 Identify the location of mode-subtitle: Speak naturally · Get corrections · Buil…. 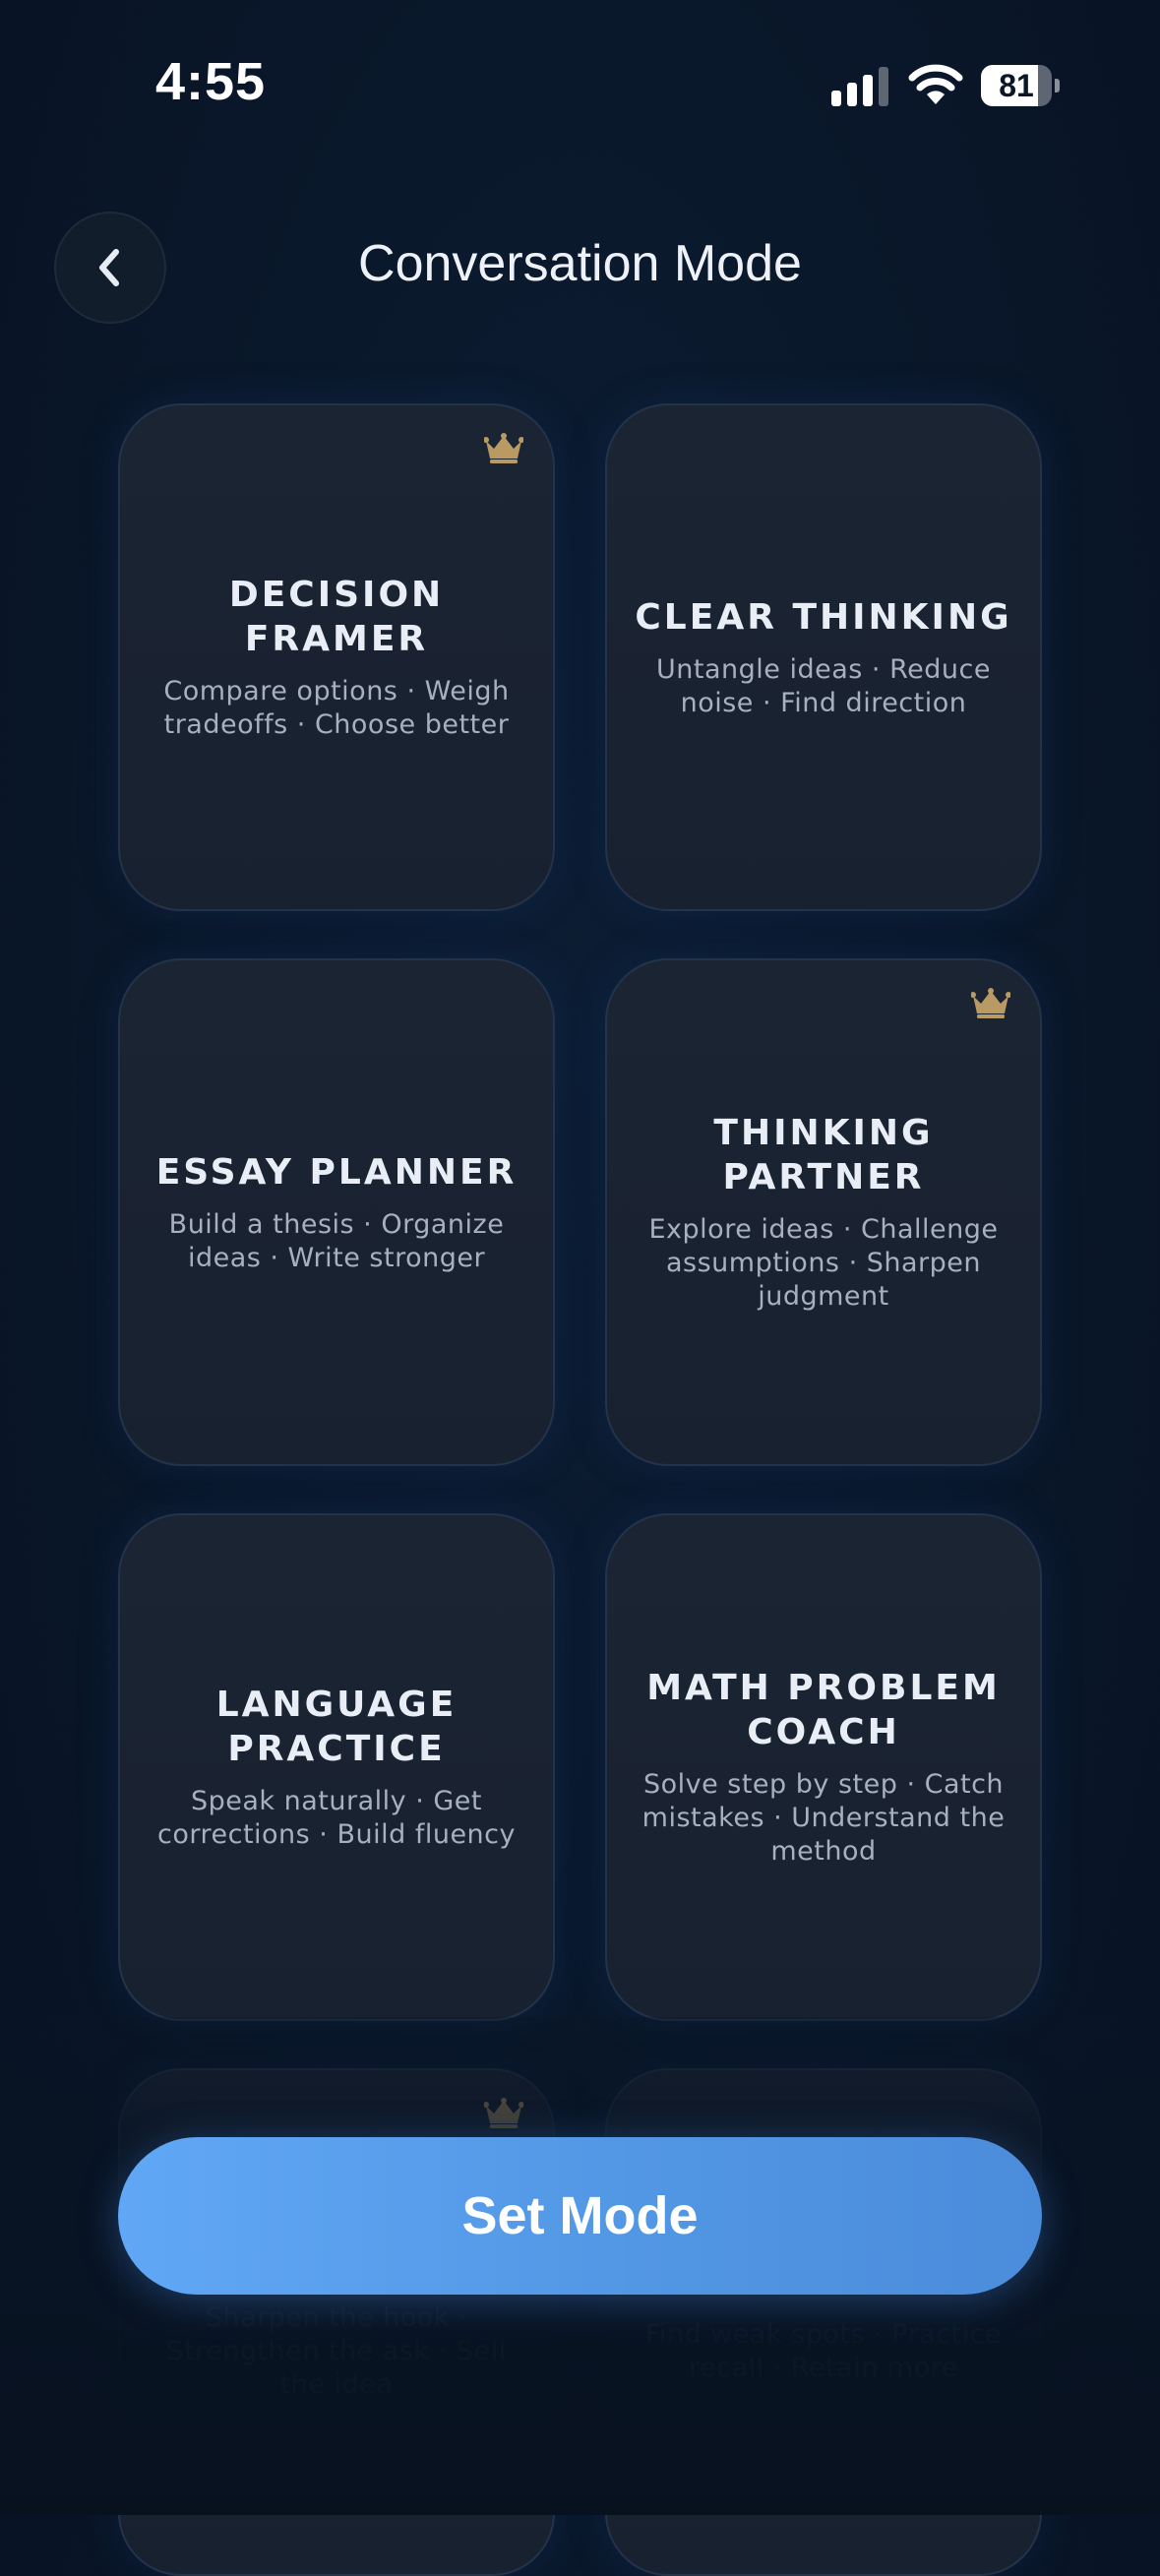
(336, 1818).